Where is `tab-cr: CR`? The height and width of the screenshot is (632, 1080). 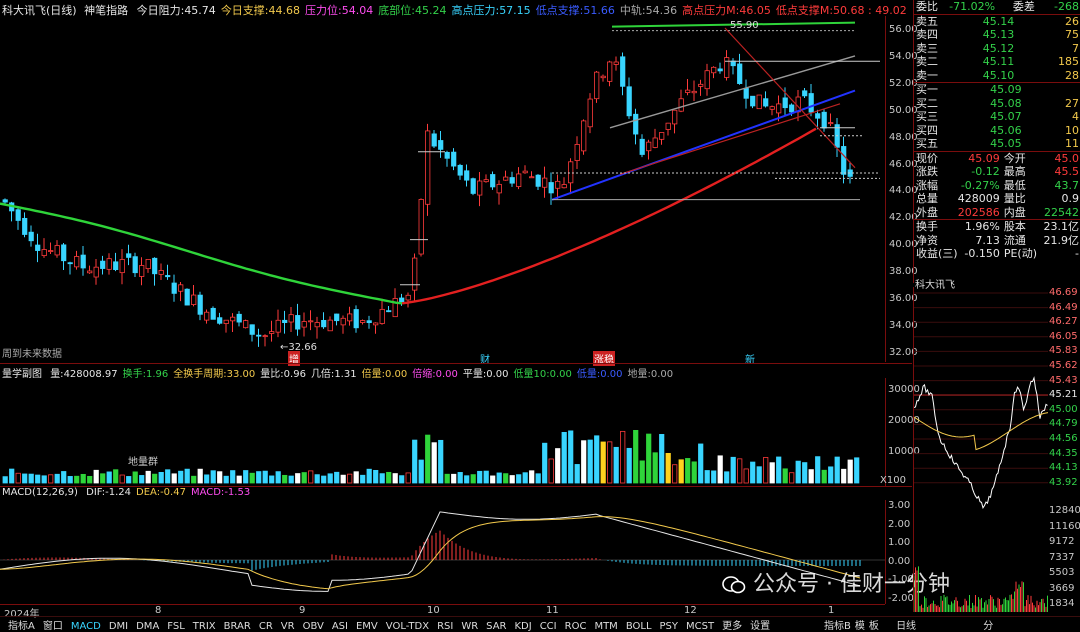
tab-cr: CR is located at coordinates (266, 626).